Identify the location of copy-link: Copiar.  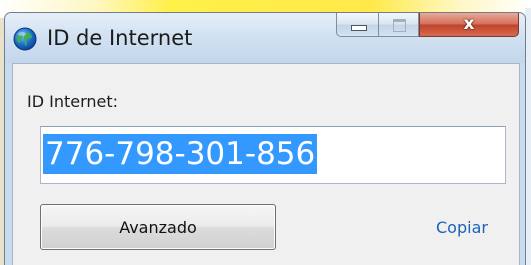
(462, 227).